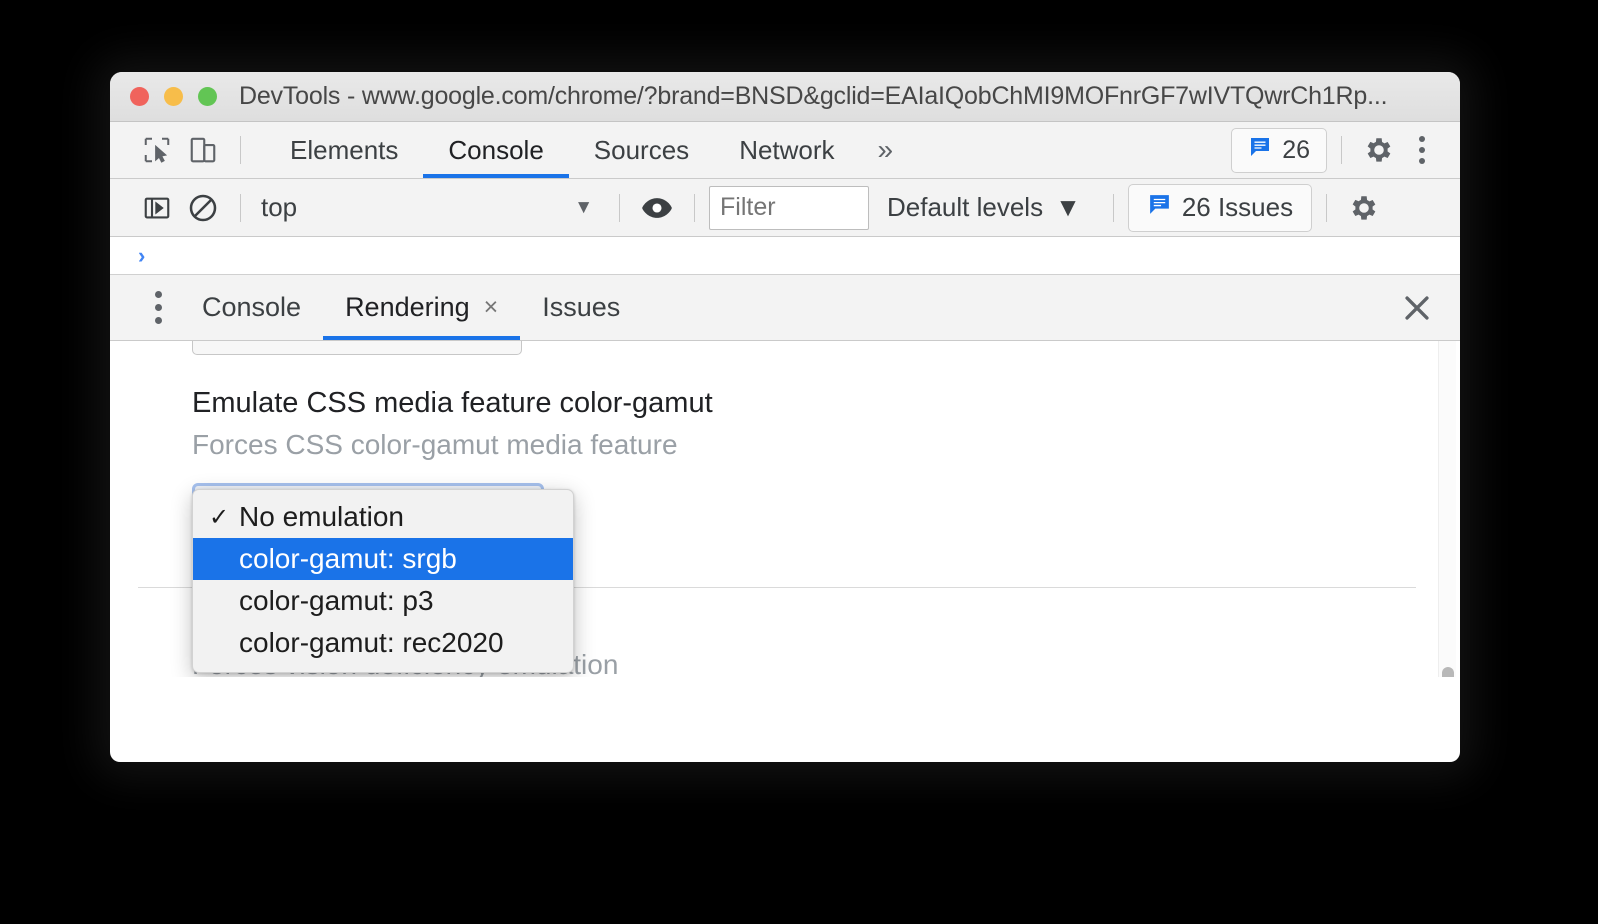 This screenshot has height=924, width=1598. I want to click on issues-counter-button: 26, so click(1279, 150).